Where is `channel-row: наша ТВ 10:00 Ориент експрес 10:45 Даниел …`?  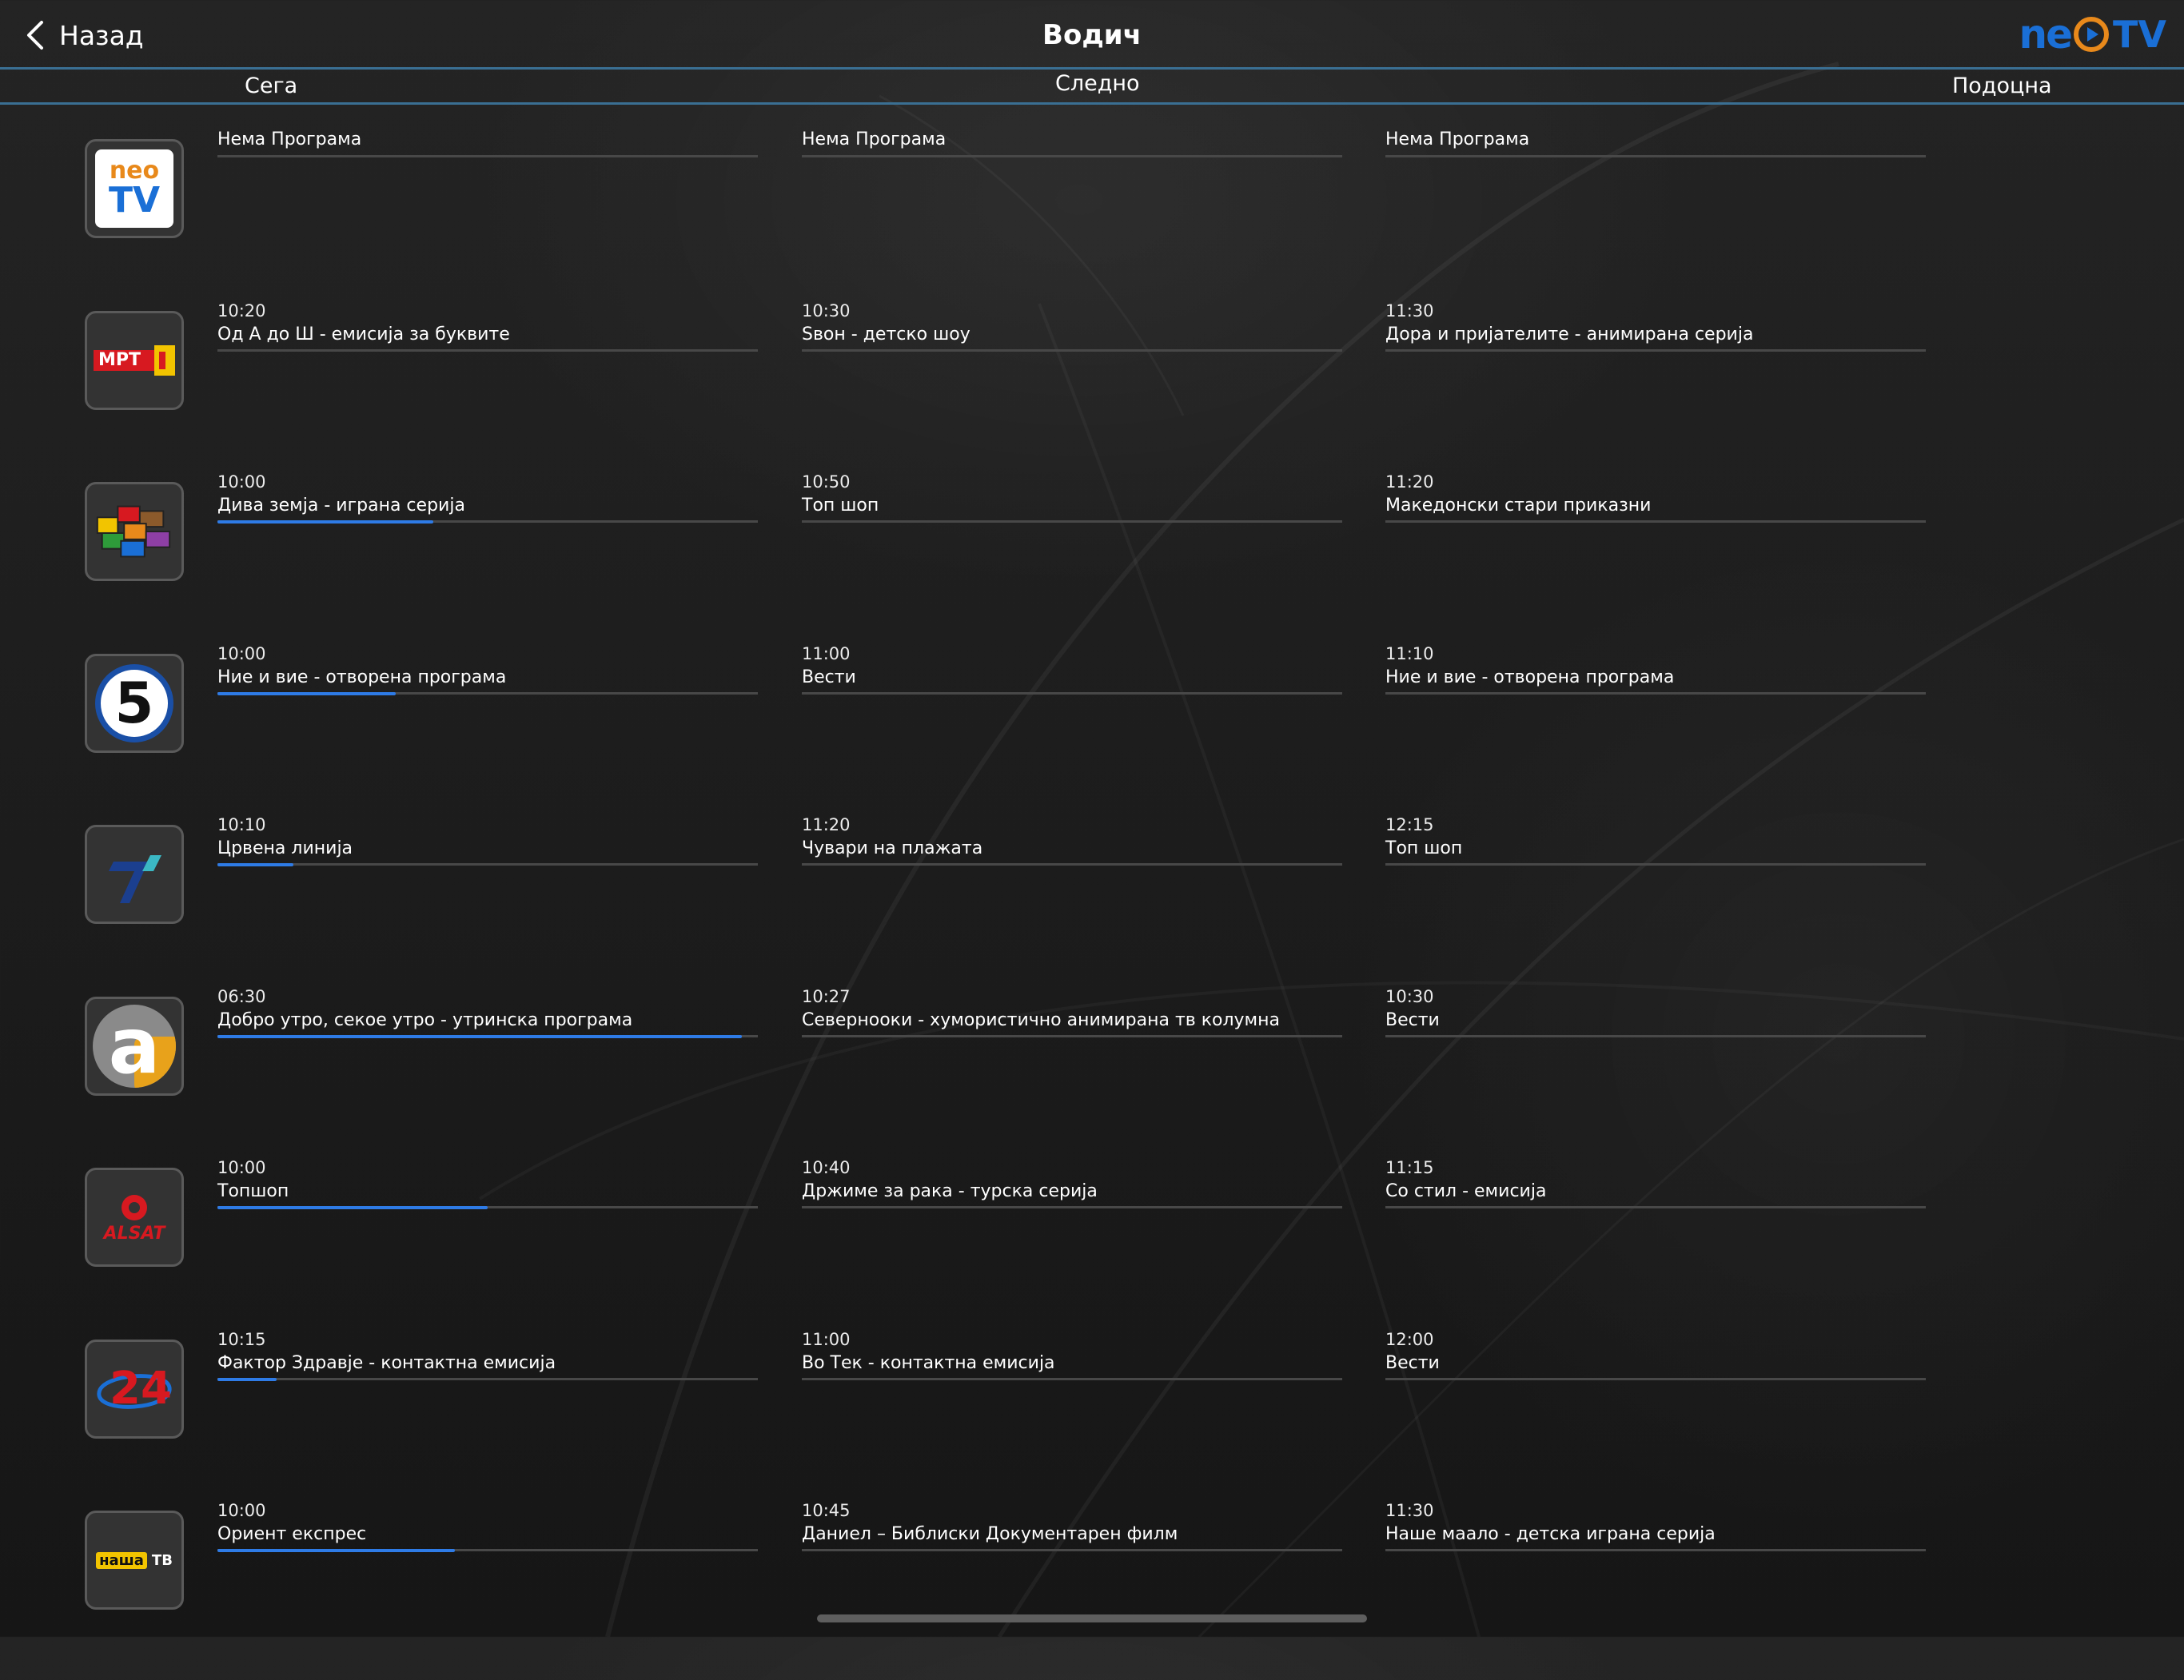
channel-row: наша ТВ 10:00 Ориент експрес 10:45 Даниел … is located at coordinates (1092, 1590).